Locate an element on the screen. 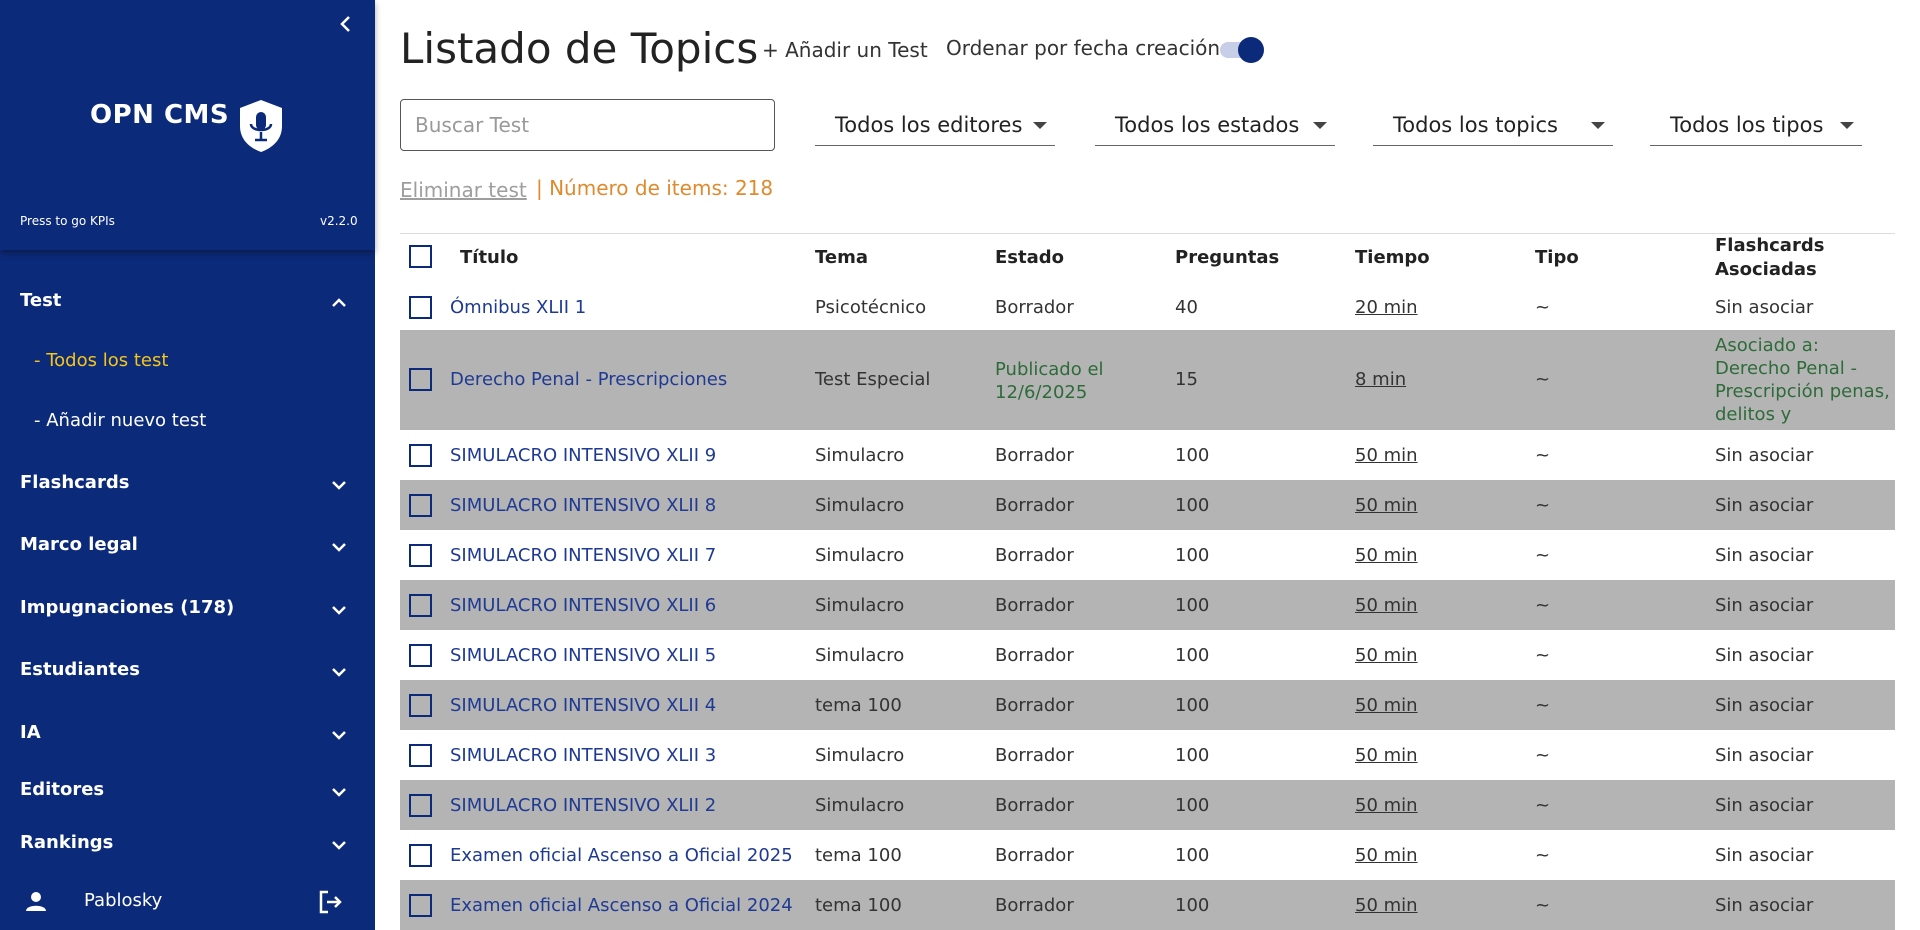 The height and width of the screenshot is (930, 1920). nav-section-test: Test is located at coordinates (187, 302).